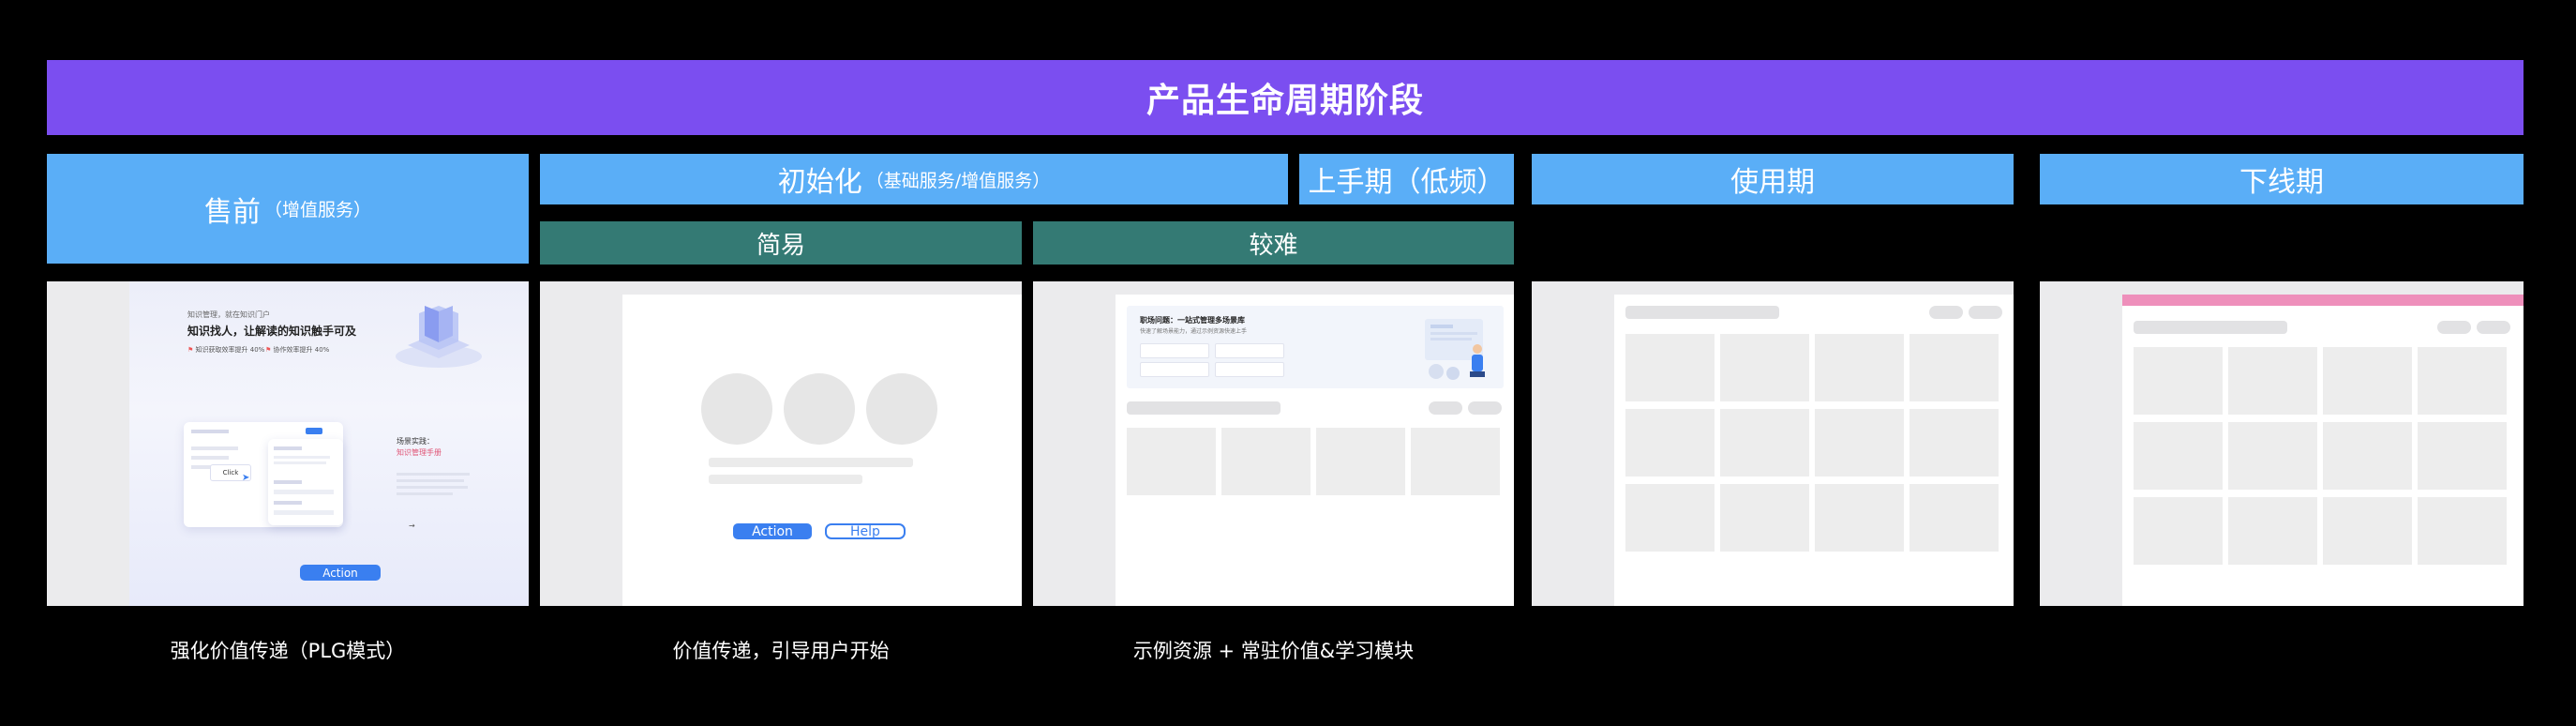 The height and width of the screenshot is (726, 2576). I want to click on offline-warning-bar, so click(2323, 300).